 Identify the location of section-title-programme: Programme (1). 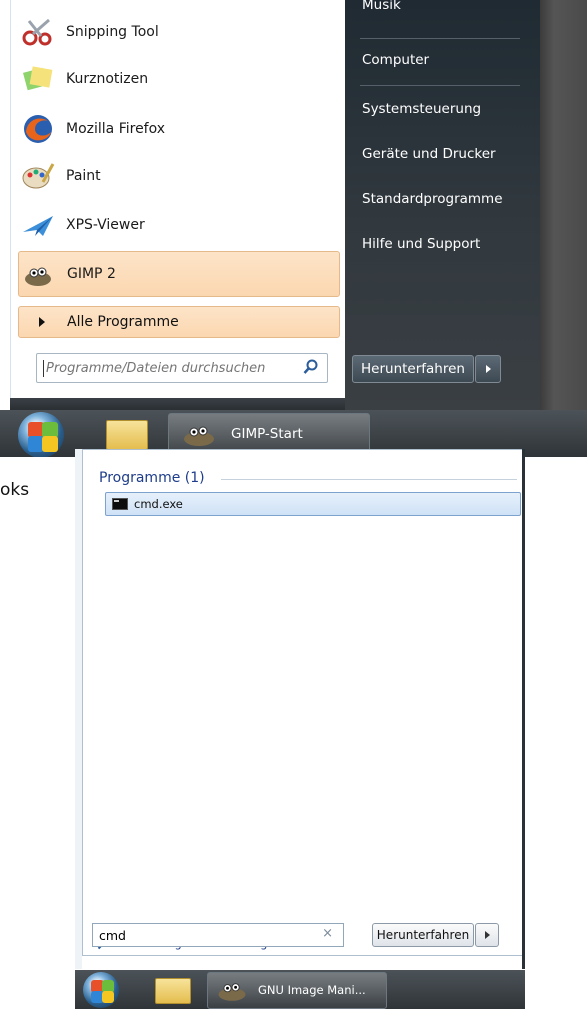
(152, 478).